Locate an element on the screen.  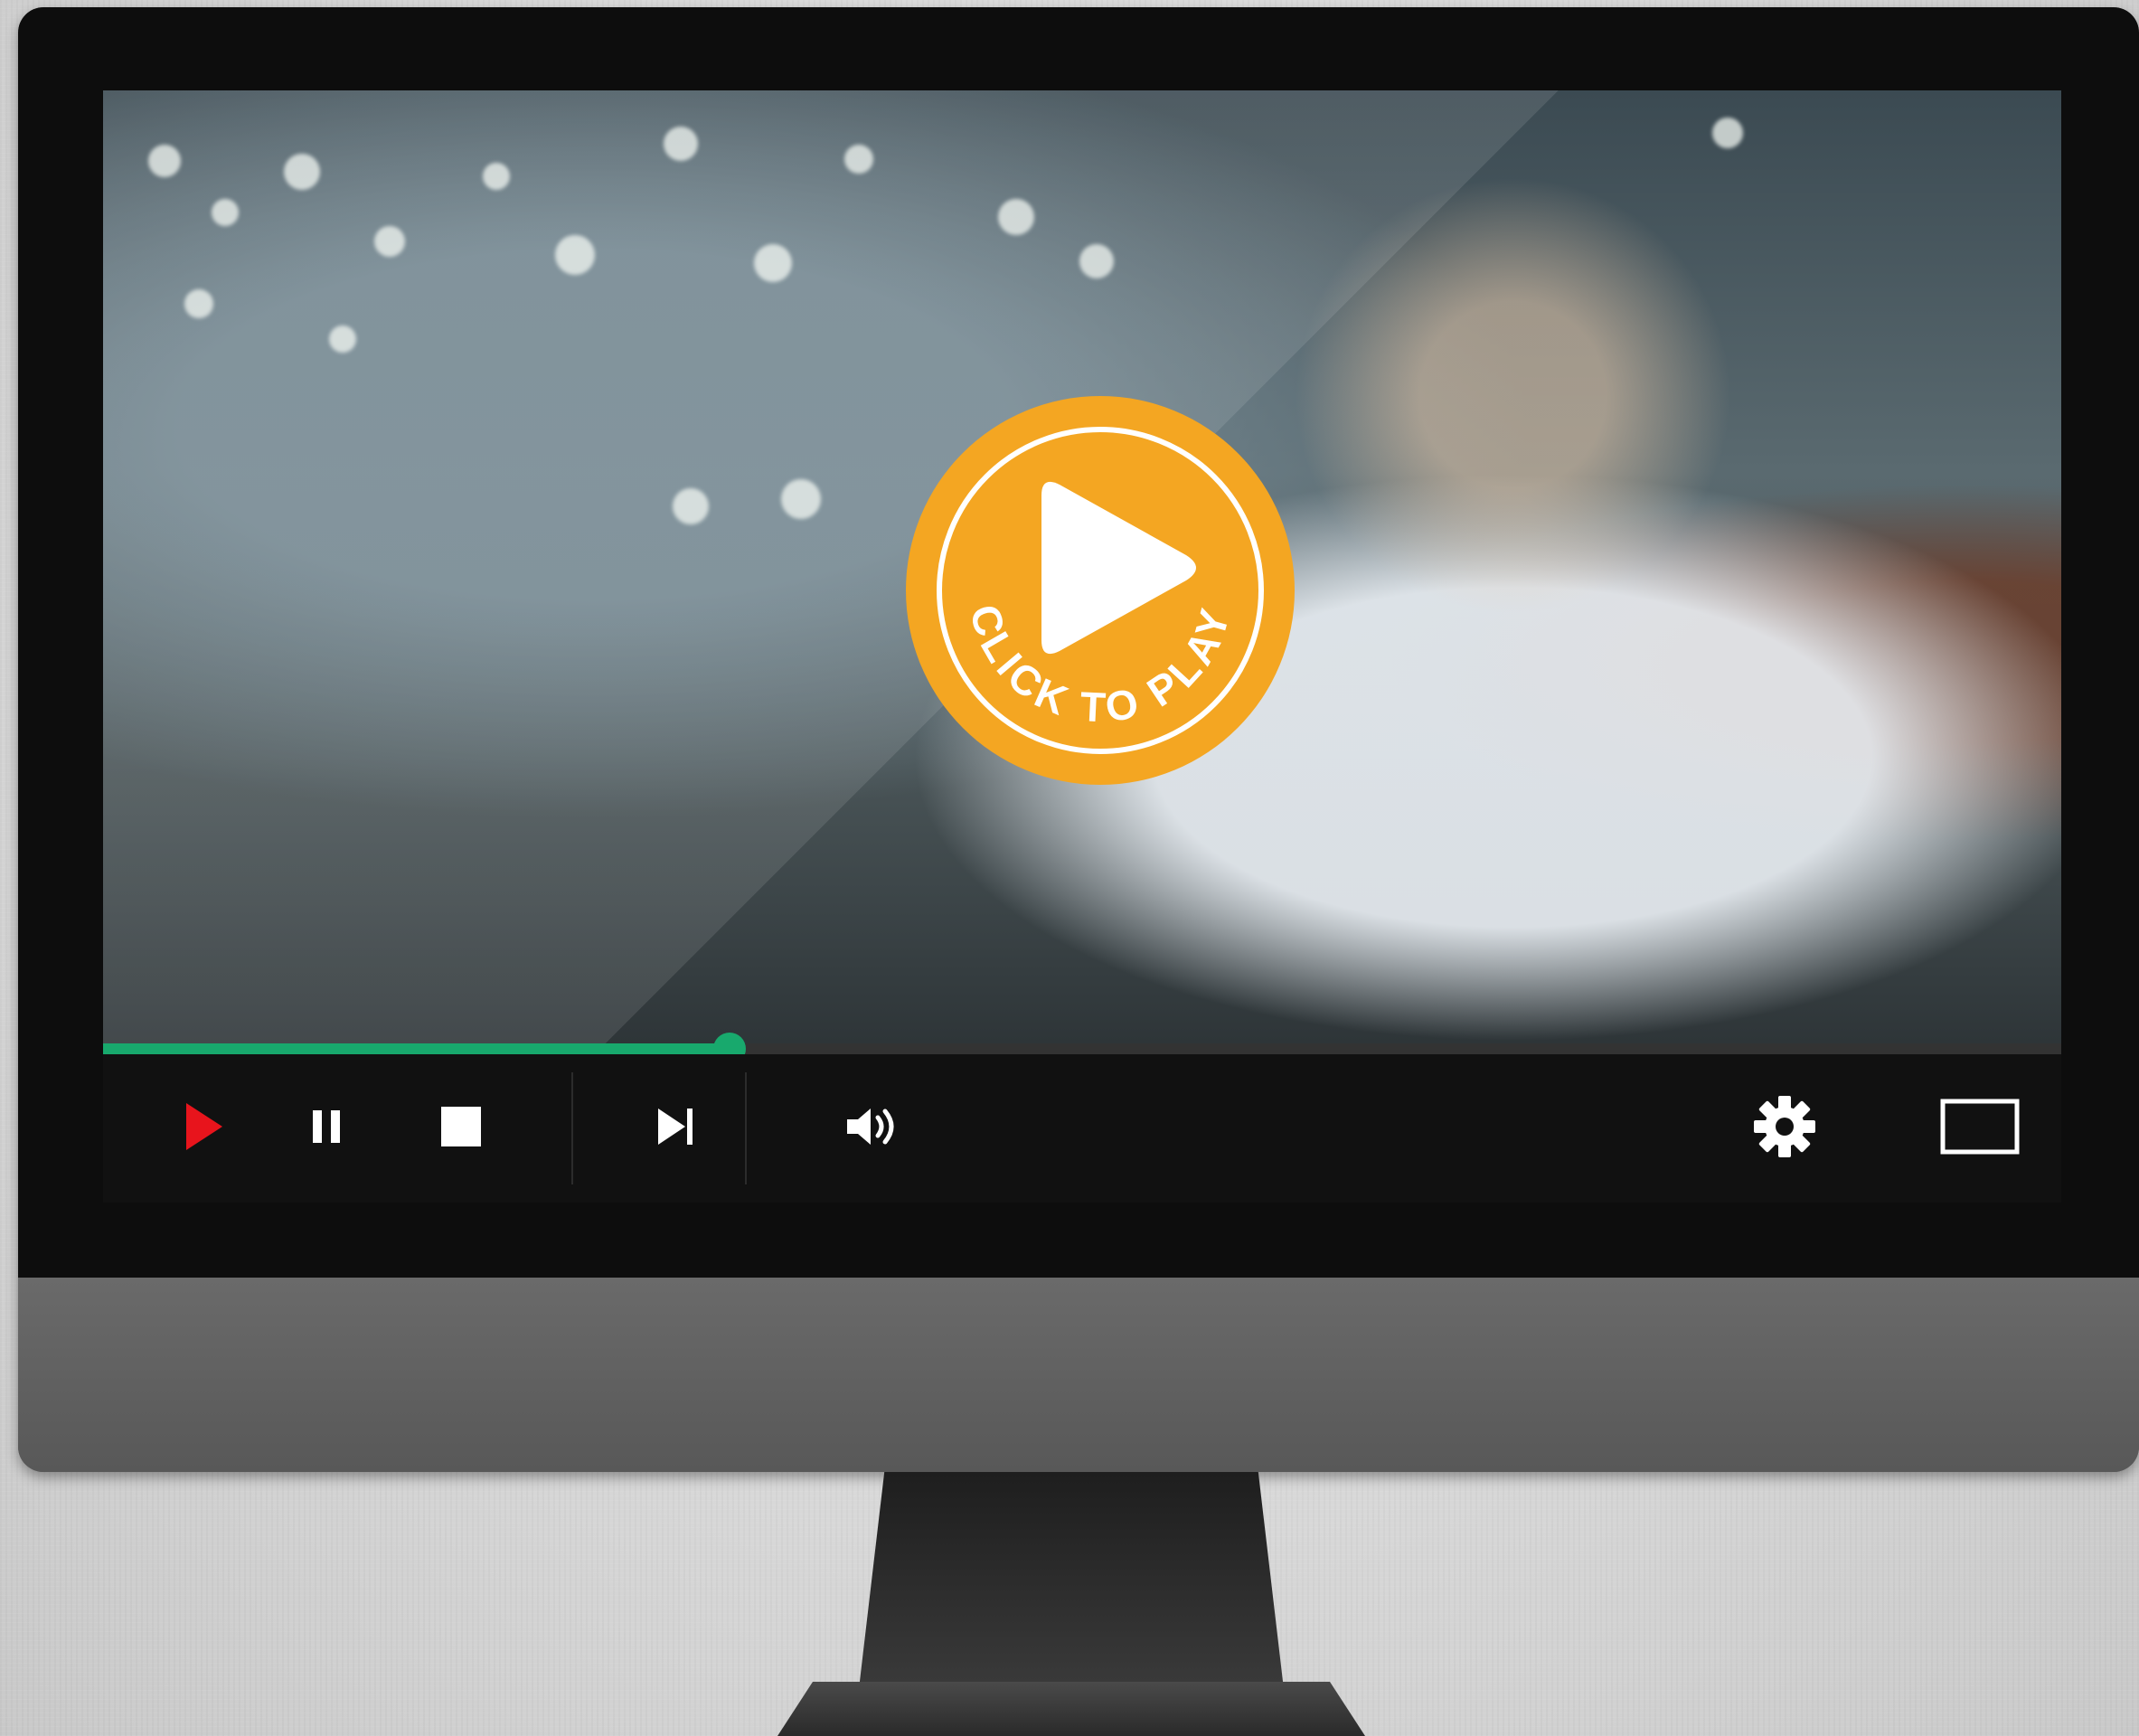
control-bar is located at coordinates (1082, 1128).